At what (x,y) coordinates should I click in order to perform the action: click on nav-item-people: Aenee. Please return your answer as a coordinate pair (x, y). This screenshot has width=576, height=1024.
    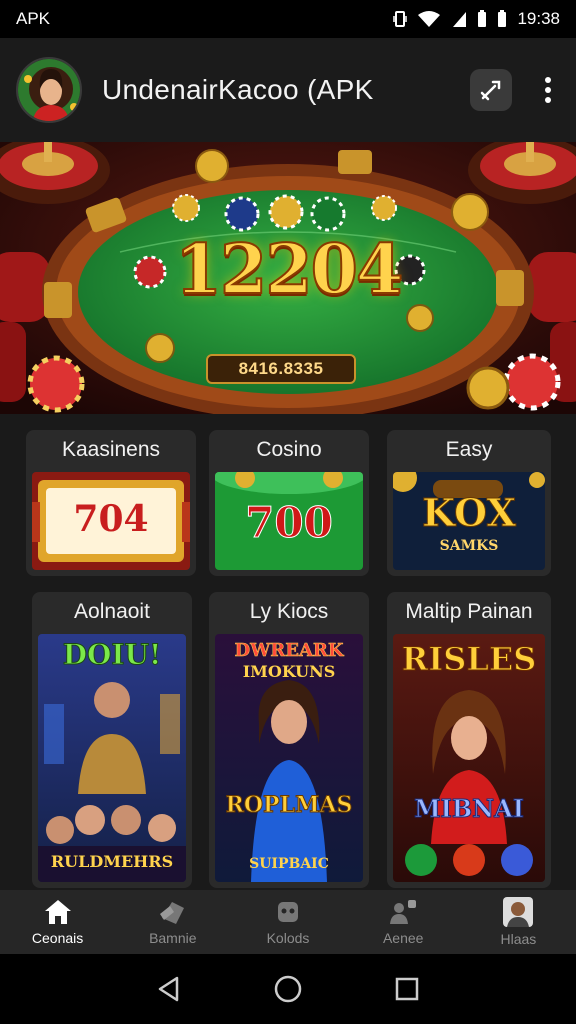
    Looking at the image, I should click on (403, 922).